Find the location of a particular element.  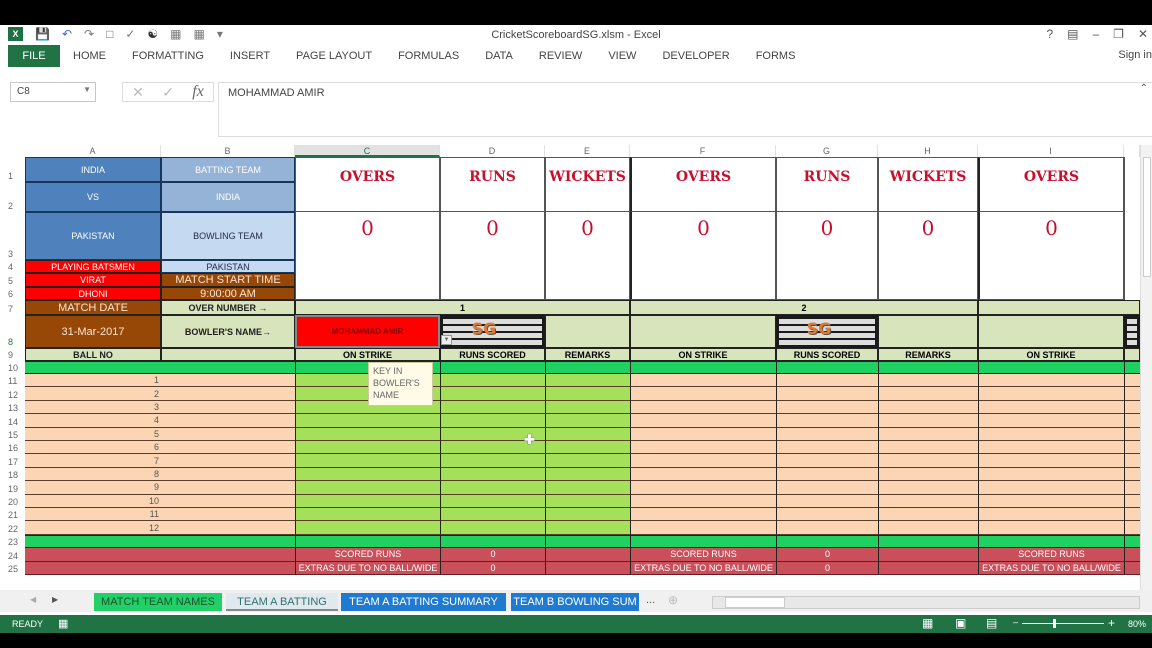

chevron-down-icon: ▼ is located at coordinates (87, 89).